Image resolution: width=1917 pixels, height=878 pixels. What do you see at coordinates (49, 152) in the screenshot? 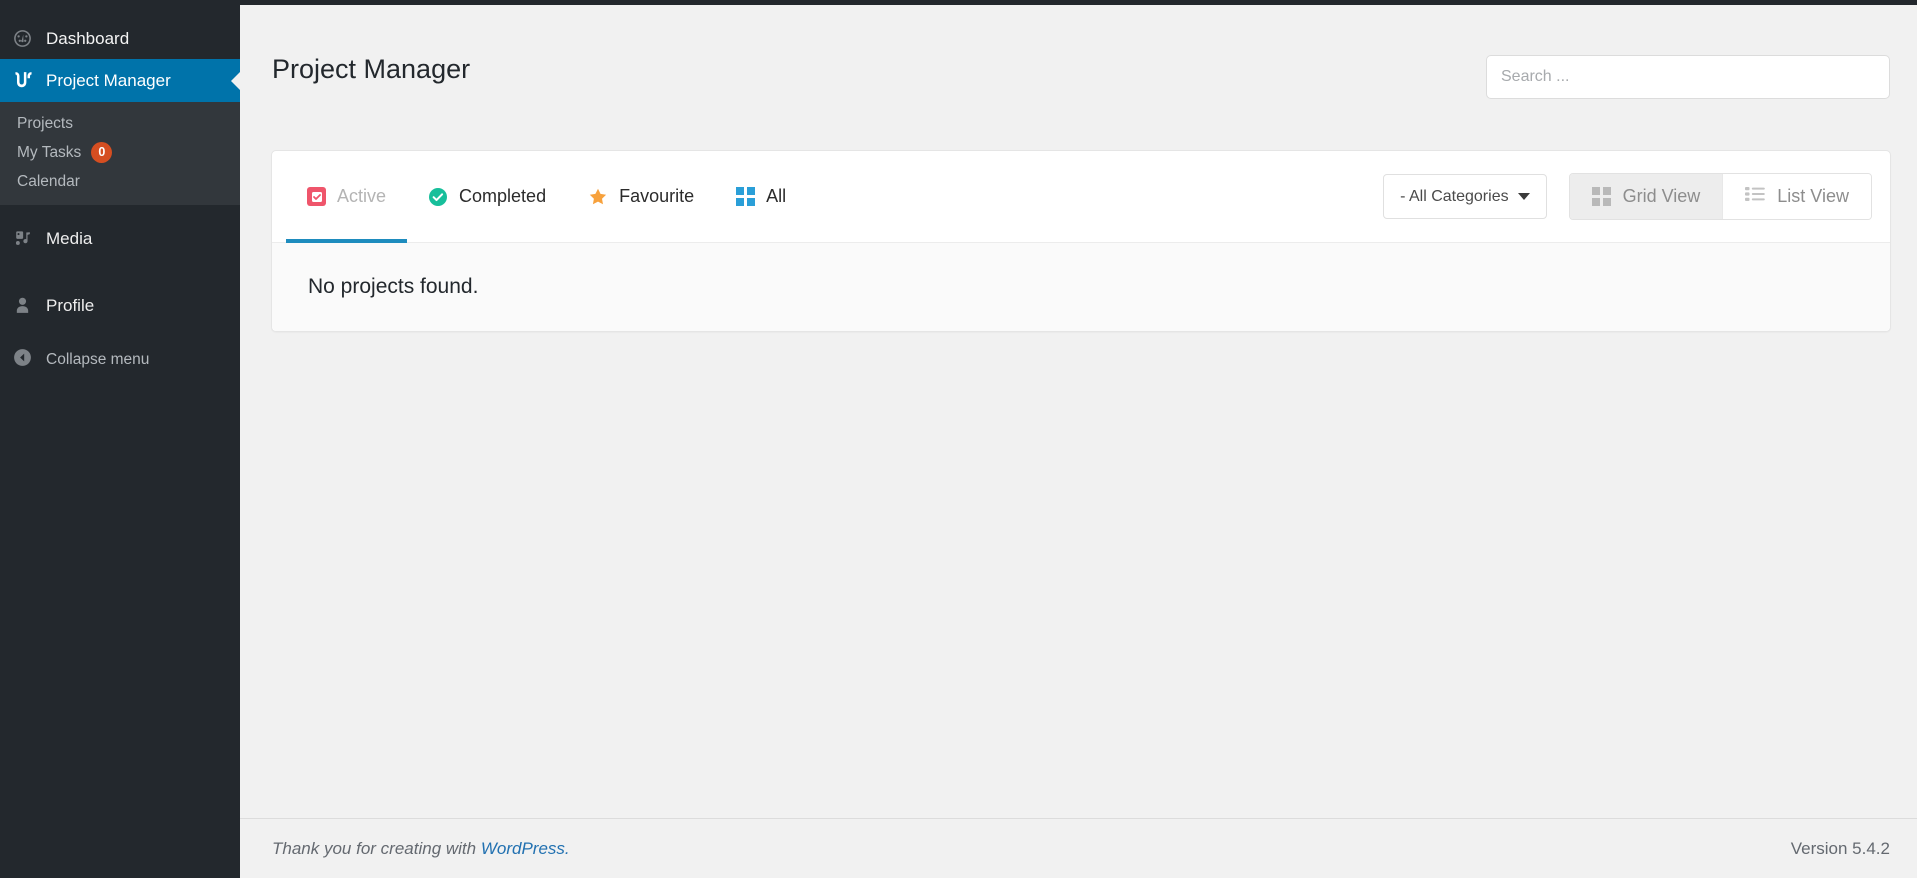
I see `submenu-item-label: My Tasks` at bounding box center [49, 152].